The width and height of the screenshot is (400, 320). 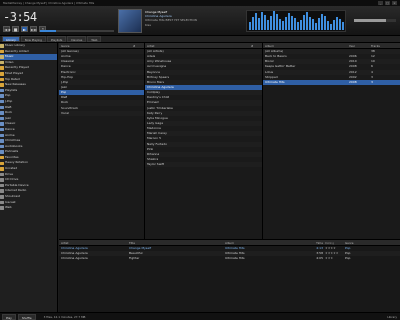 I want to click on seek-fill, so click(x=48, y=31).